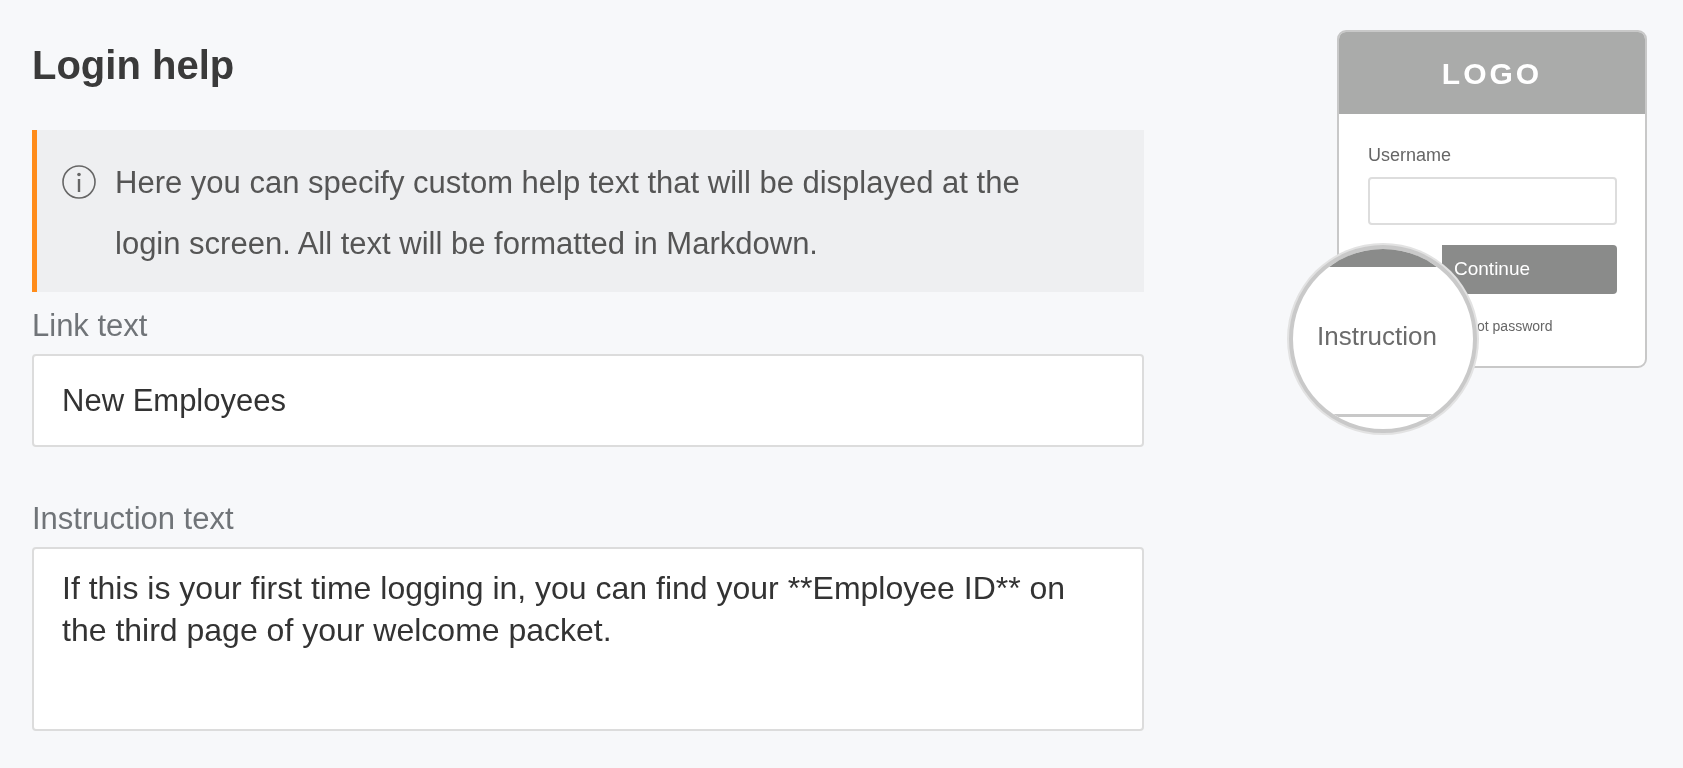 This screenshot has width=1683, height=768. What do you see at coordinates (568, 213) in the screenshot?
I see `notice-text: Here you can specify custom help text that will be displayed at the login screen. All text will be formatted in Markdown.` at bounding box center [568, 213].